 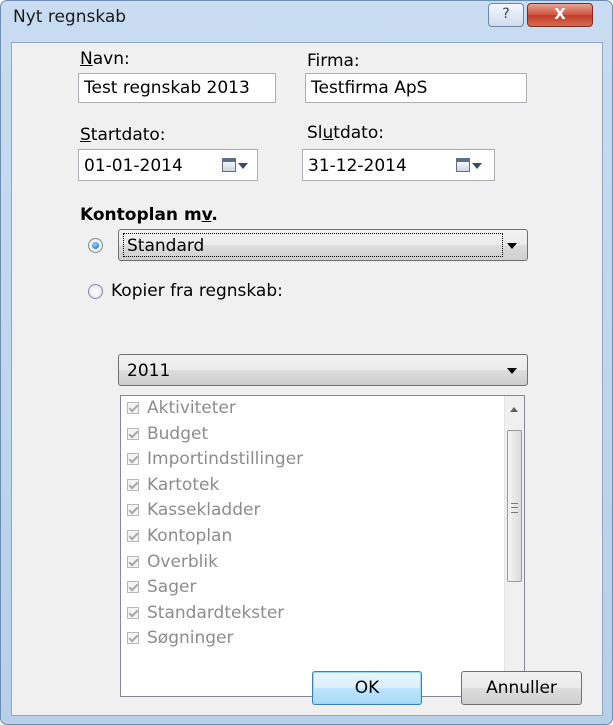 I want to click on list-item-label: Søgninger, so click(x=190, y=638).